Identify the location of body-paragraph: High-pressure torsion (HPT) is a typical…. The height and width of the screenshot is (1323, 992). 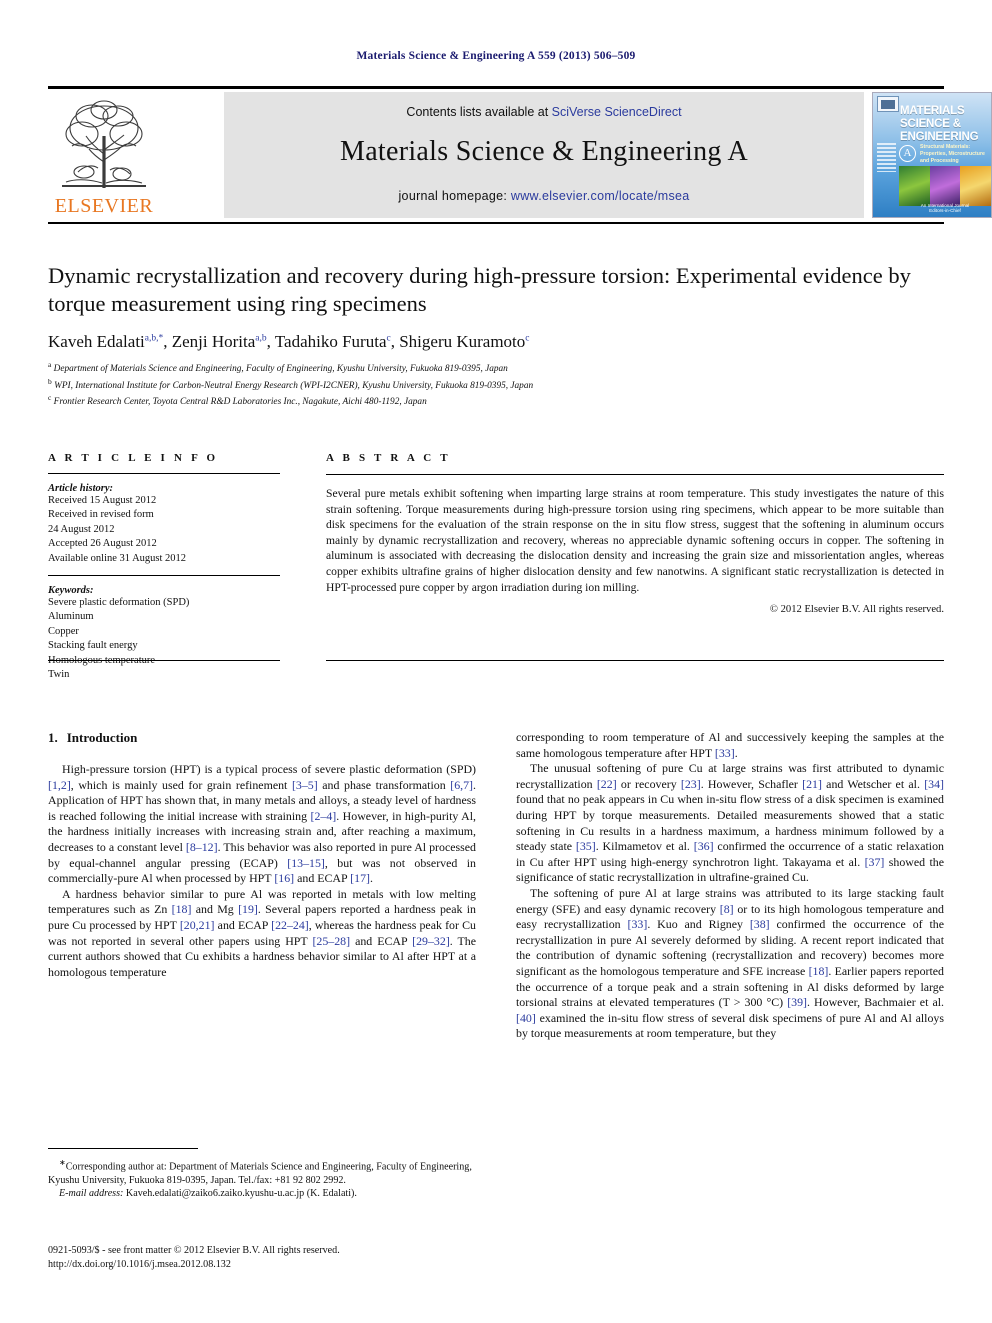
(262, 824).